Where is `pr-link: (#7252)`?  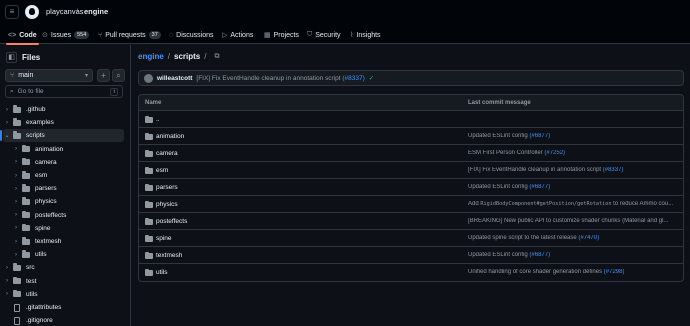
pr-link: (#7252) is located at coordinates (554, 153).